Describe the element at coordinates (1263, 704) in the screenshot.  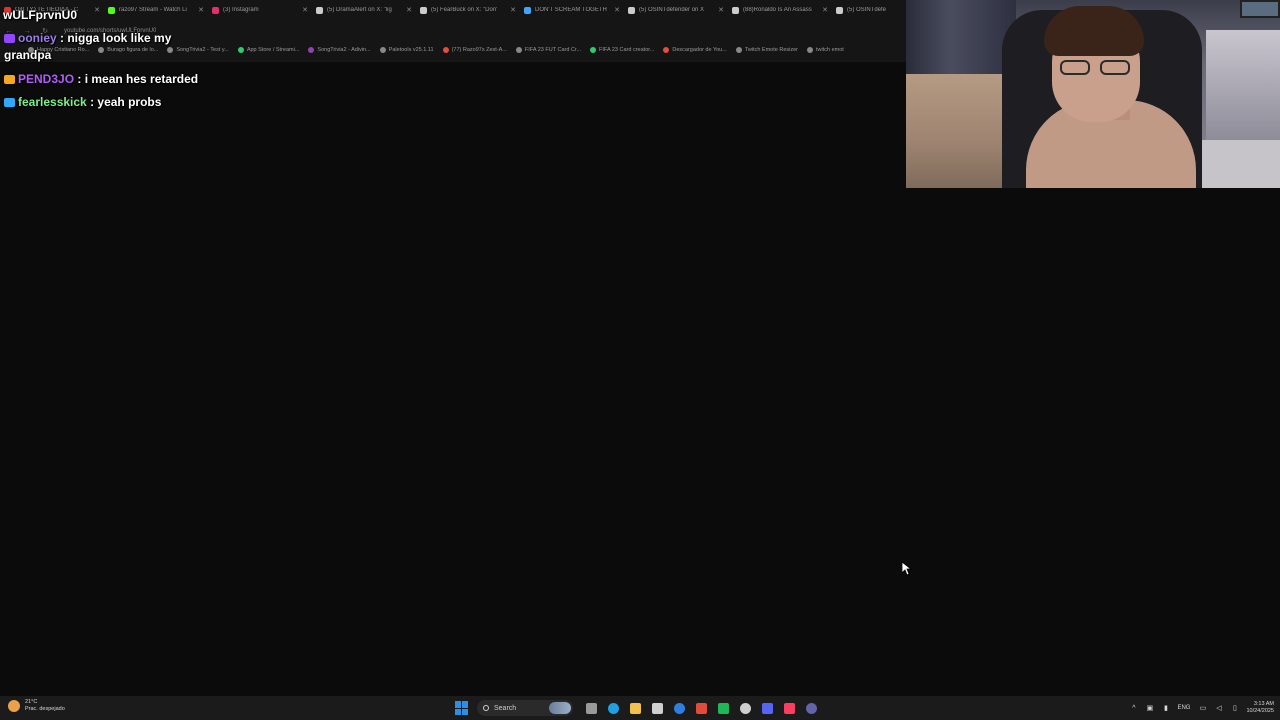
I see `clock-time: 3:13 AM` at that location.